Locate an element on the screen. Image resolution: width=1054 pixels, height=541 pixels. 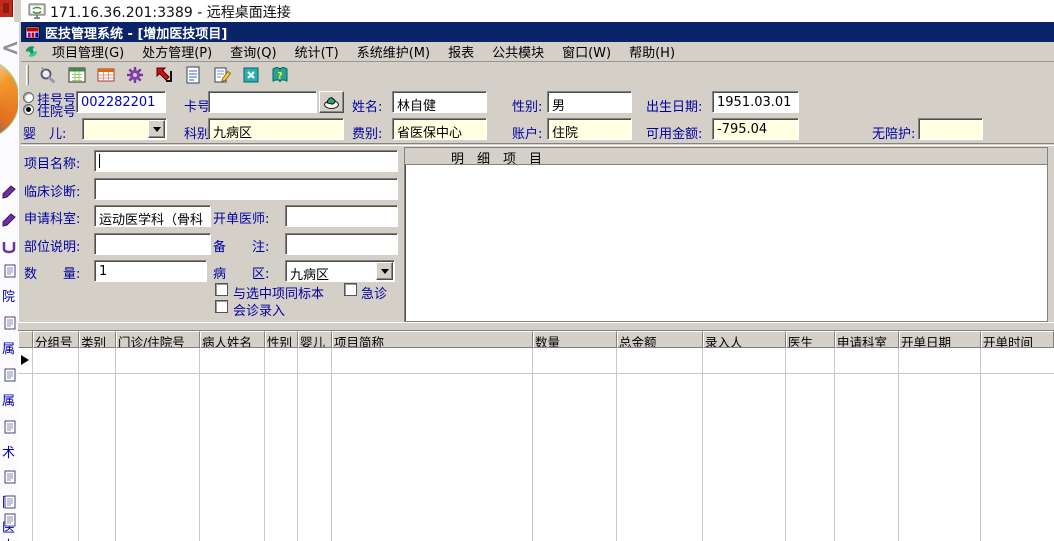
grid-column-header: 项目简称 is located at coordinates (432, 339).